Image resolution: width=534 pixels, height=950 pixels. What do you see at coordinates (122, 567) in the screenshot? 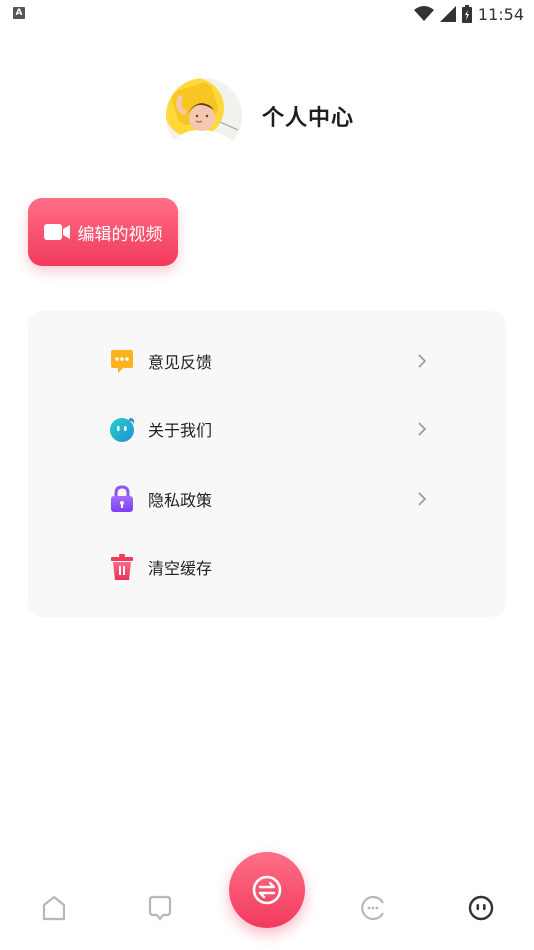
I see `trash-icon` at bounding box center [122, 567].